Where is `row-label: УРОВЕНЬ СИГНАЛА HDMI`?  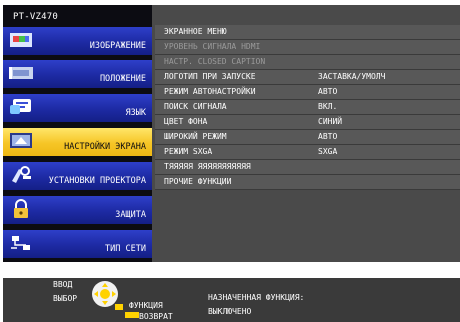 row-label: УРОВЕНЬ СИГНАЛА HDMI is located at coordinates (212, 46).